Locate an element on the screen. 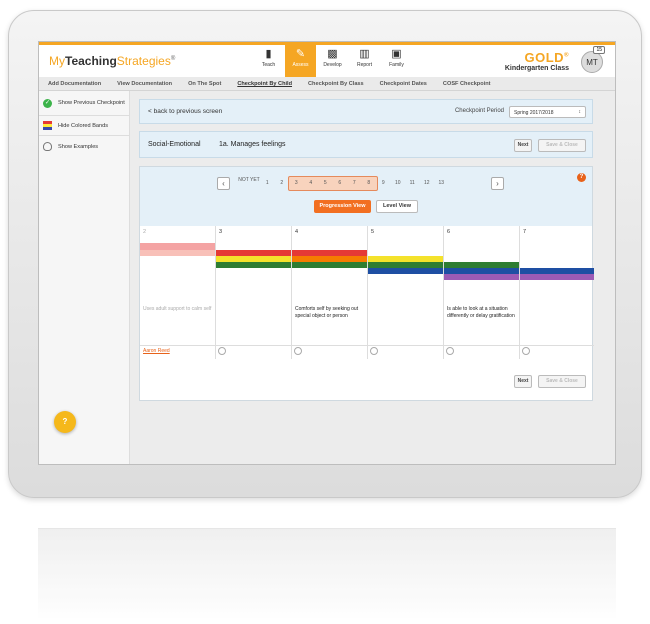  nav-teach: ▮ Teach is located at coordinates (268, 59).